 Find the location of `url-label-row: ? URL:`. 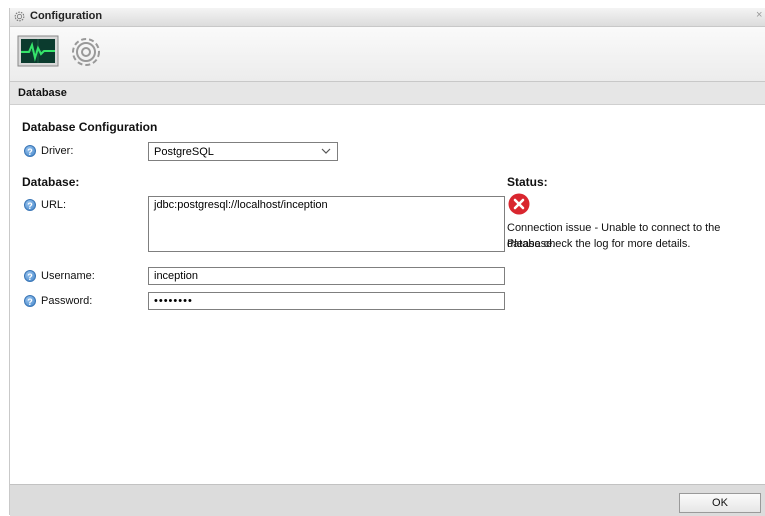

url-label-row: ? URL: is located at coordinates (45, 205).